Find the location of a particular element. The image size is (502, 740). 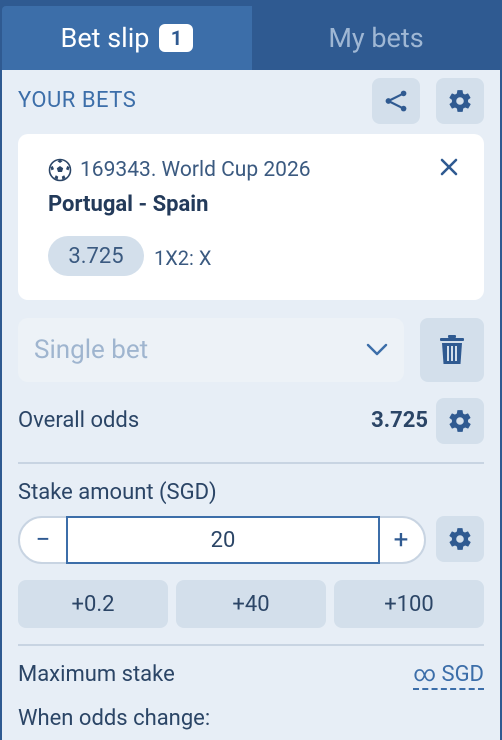

chevron-down-icon is located at coordinates (377, 349).